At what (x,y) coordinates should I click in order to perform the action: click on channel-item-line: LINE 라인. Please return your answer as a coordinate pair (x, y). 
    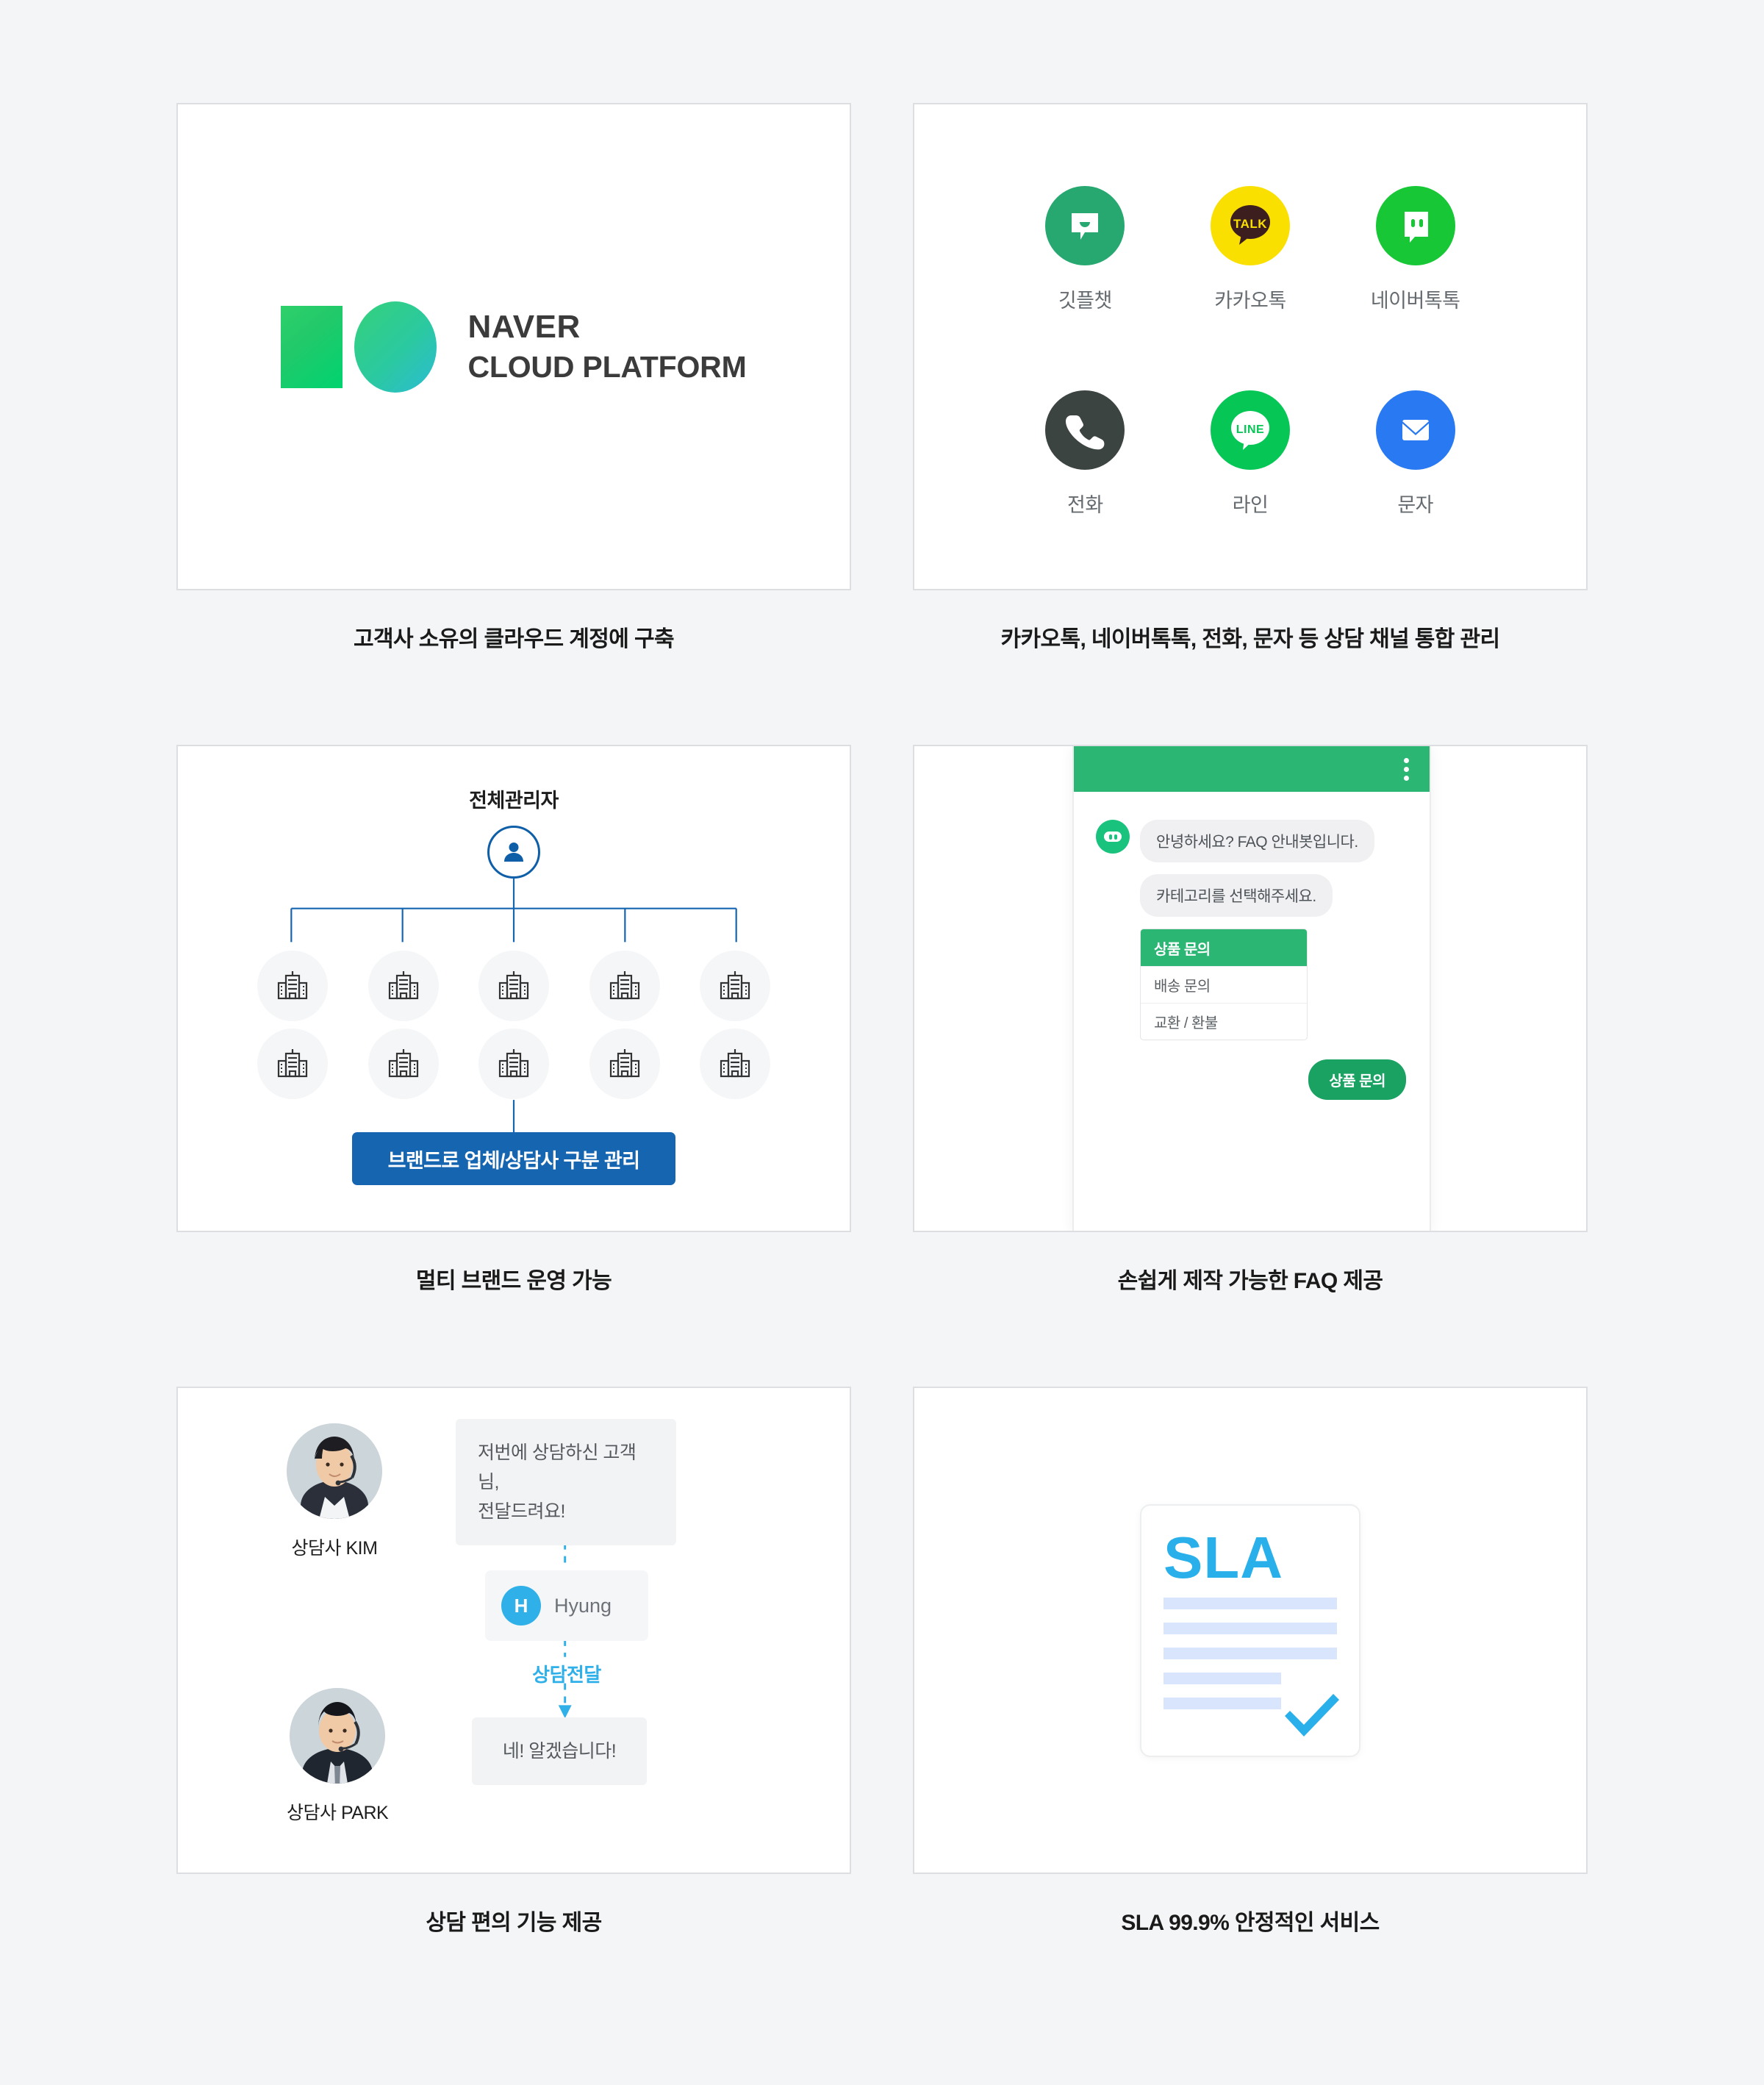
    Looking at the image, I should click on (1250, 454).